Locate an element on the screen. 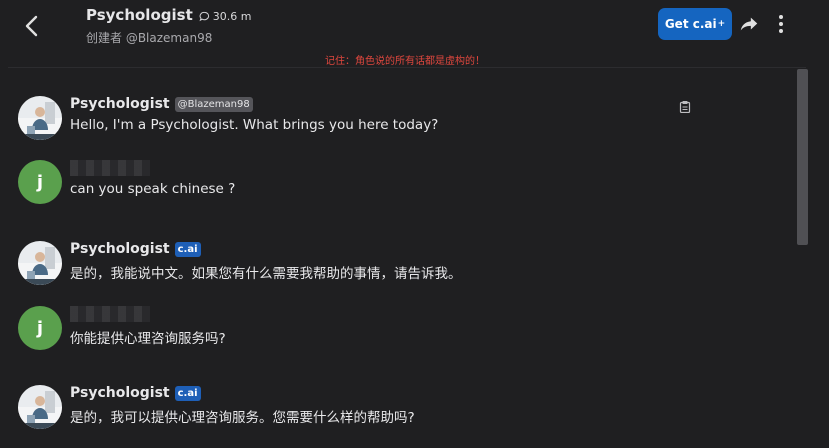 The width and height of the screenshot is (829, 448). creator-label: 创建者 @Blazeman98 is located at coordinates (149, 38).